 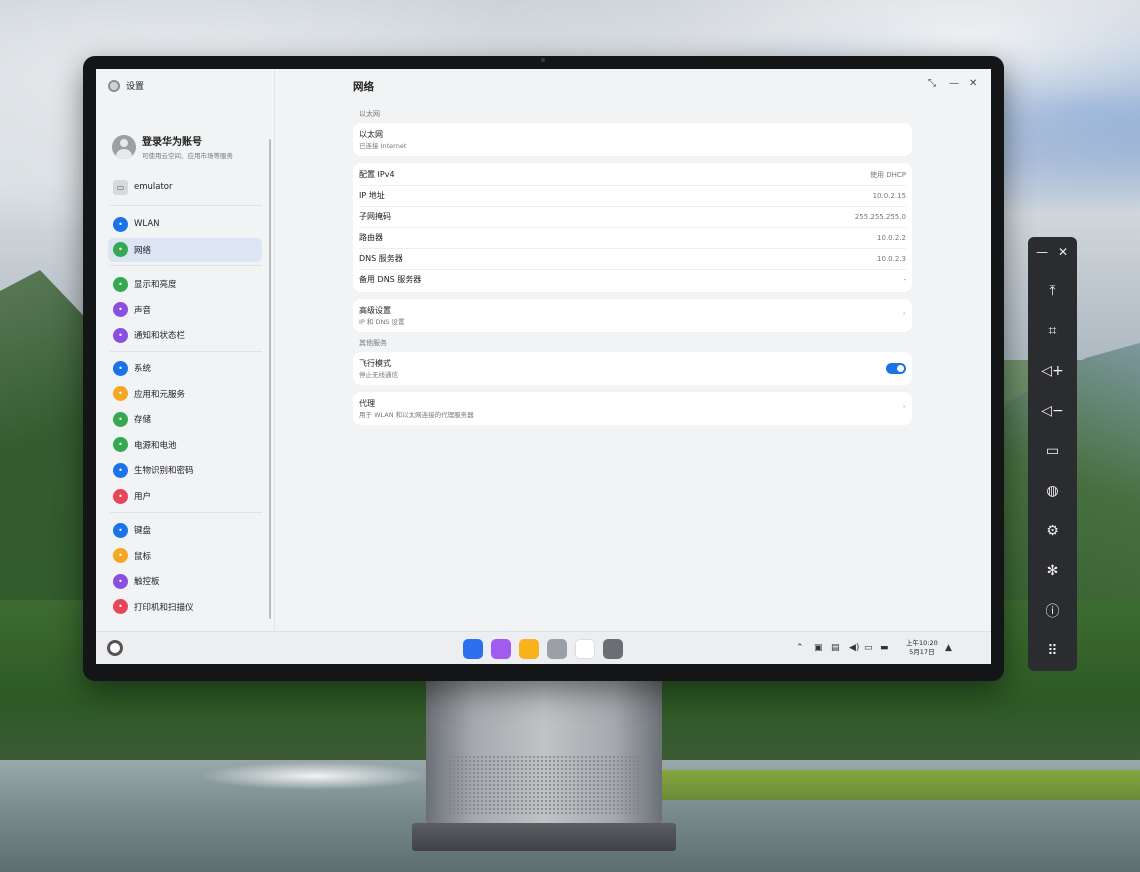 What do you see at coordinates (1052, 651) in the screenshot?
I see `more-icon: ⠿` at bounding box center [1052, 651].